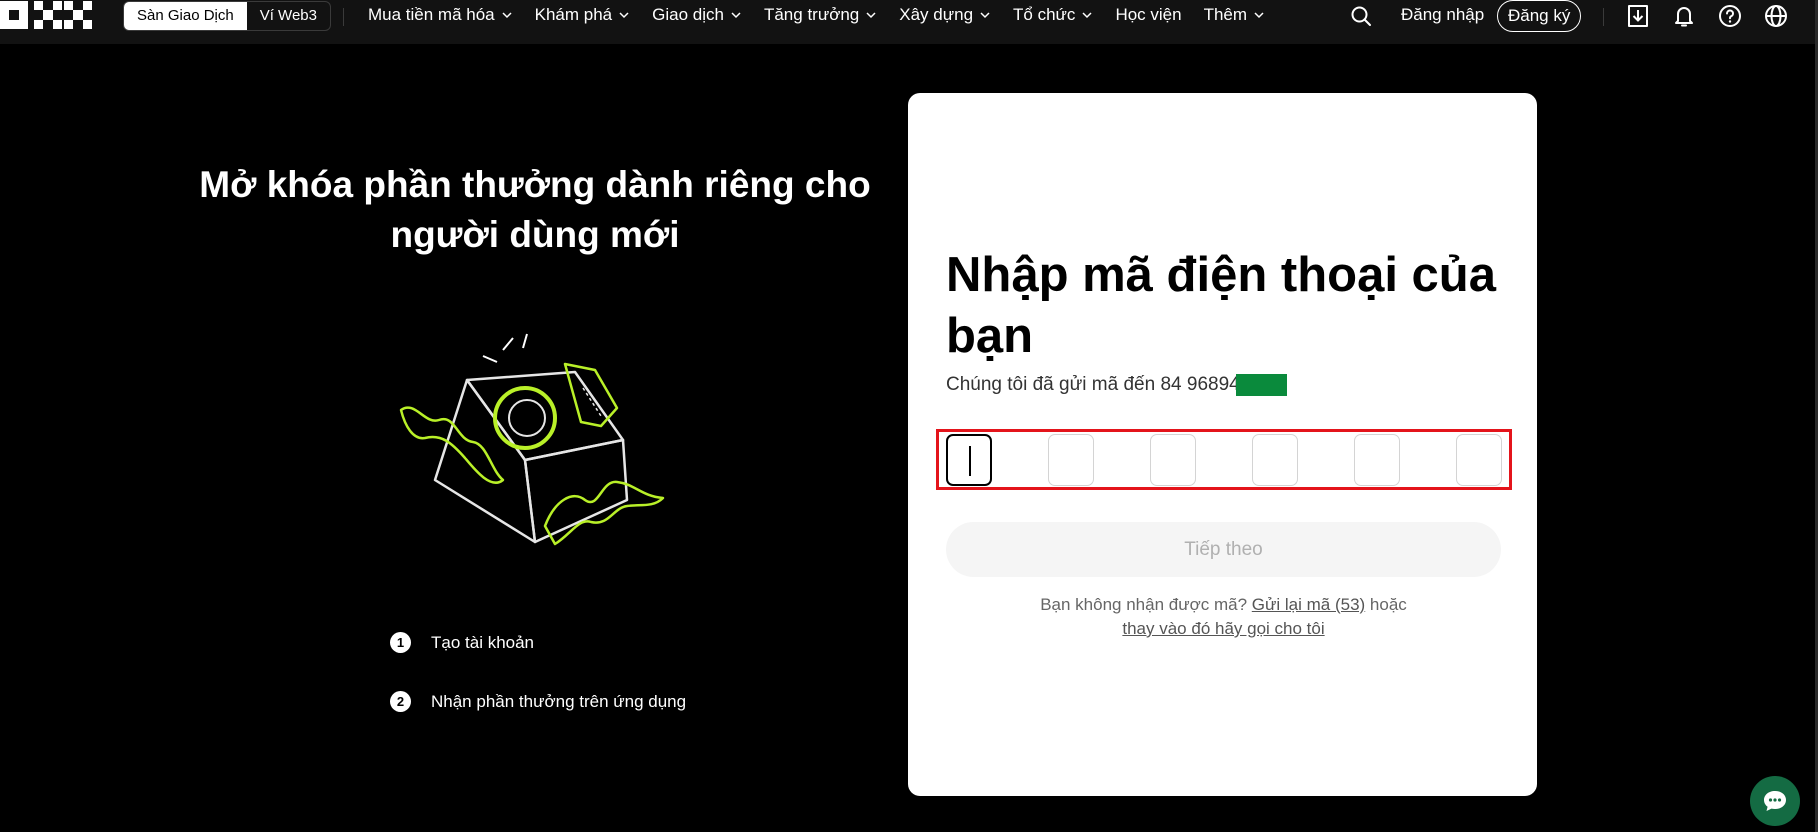 This screenshot has height=832, width=1818. Describe the element at coordinates (1224, 460) in the screenshot. I see `otp-input-group` at that location.